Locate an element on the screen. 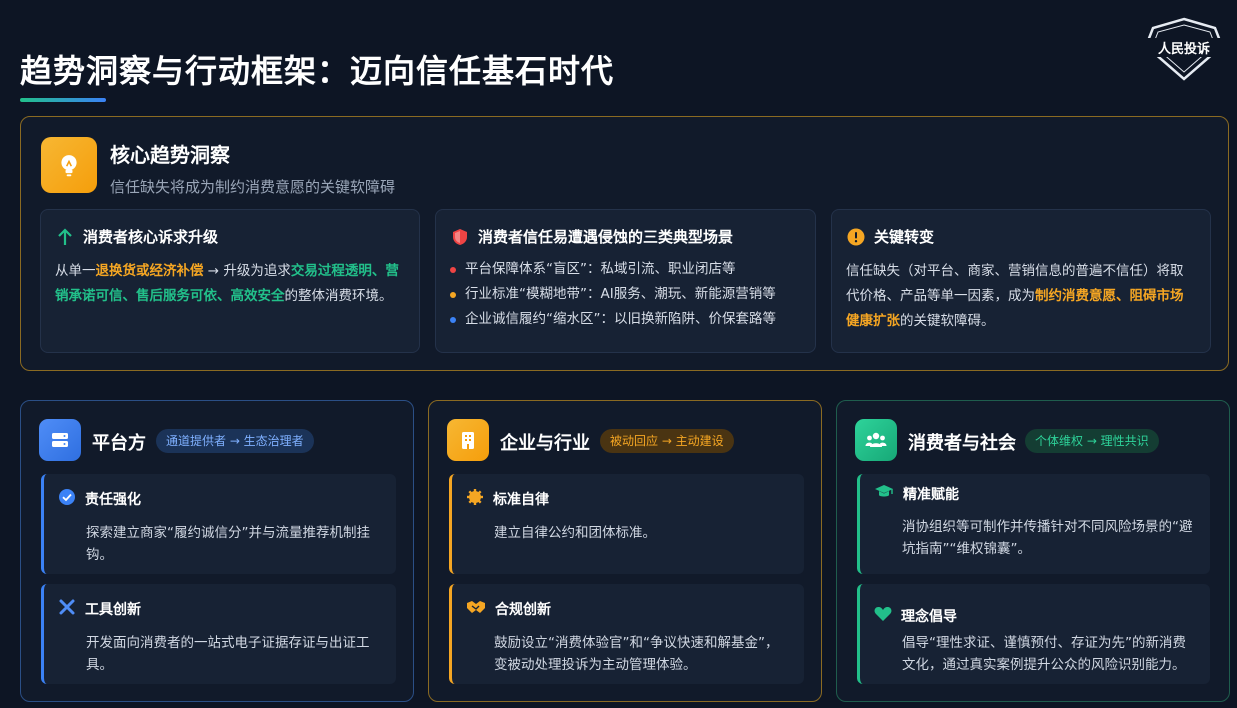 The height and width of the screenshot is (708, 1237). card-title: 关键转变 is located at coordinates (904, 237).